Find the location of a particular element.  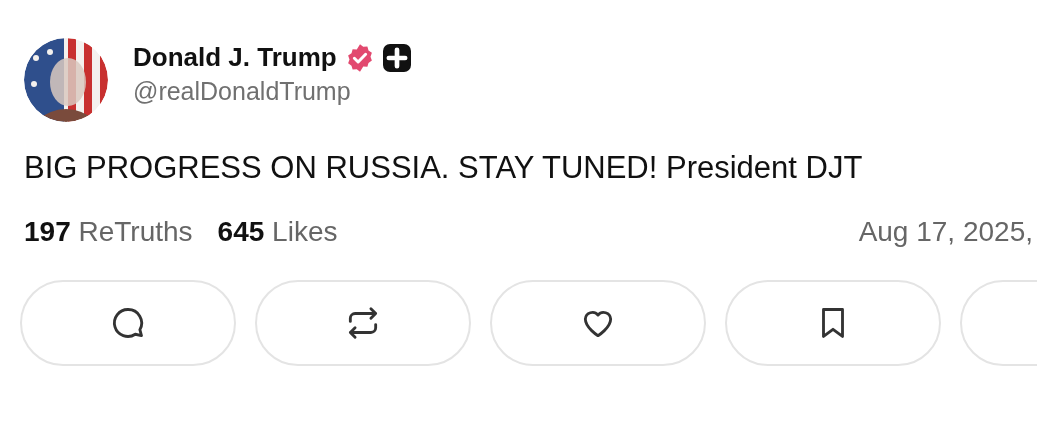

post-date: Aug 17, 2025, is located at coordinates (945, 232).